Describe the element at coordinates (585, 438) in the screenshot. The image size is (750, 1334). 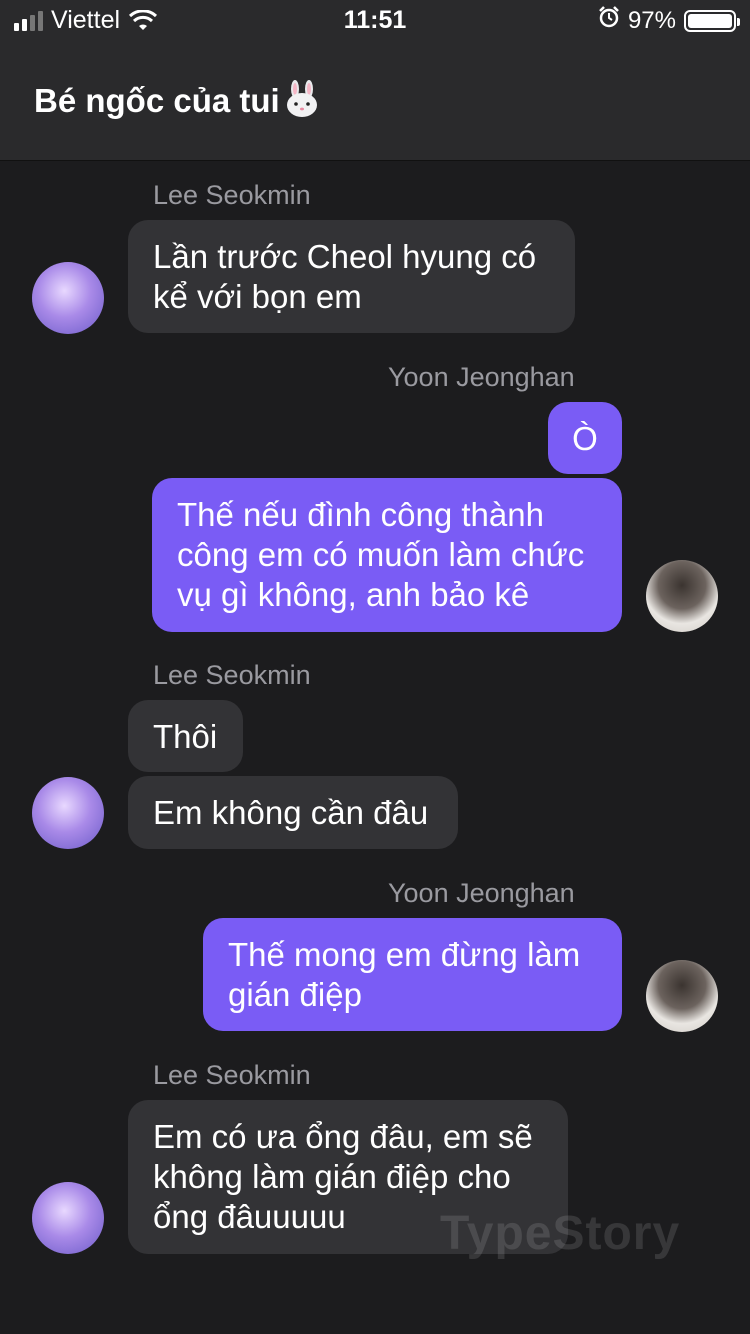
I see `outgoing-message: Ò` at that location.